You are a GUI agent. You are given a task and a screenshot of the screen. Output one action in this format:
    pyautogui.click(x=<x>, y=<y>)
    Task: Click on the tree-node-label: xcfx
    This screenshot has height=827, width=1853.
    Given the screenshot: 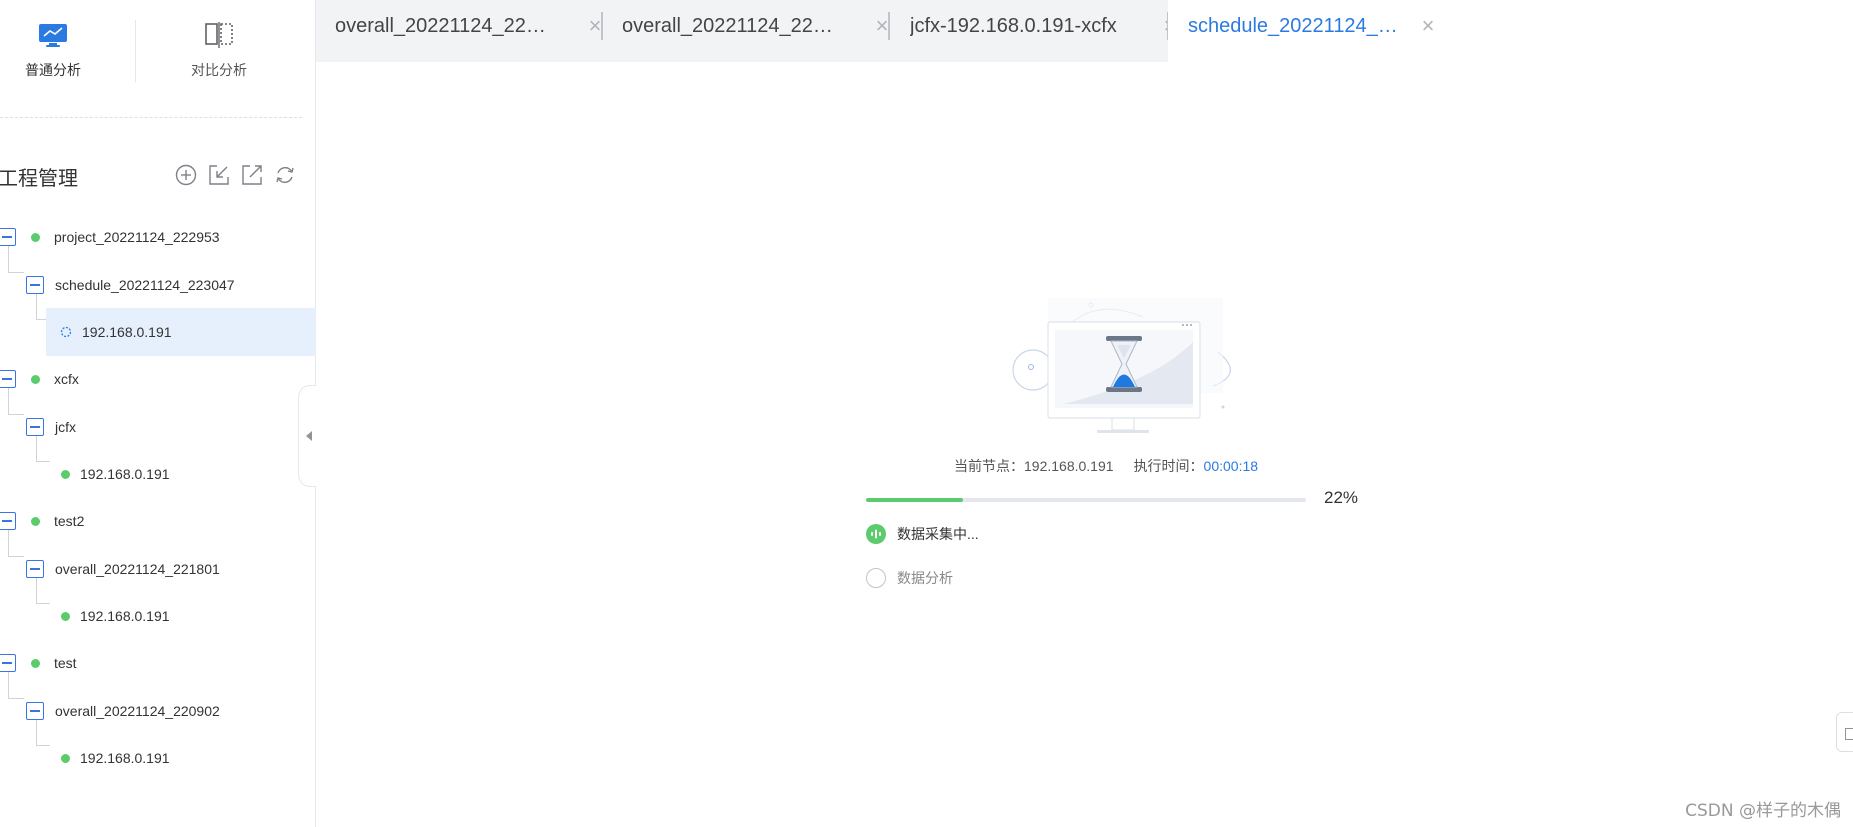 What is the action you would take?
    pyautogui.click(x=66, y=379)
    